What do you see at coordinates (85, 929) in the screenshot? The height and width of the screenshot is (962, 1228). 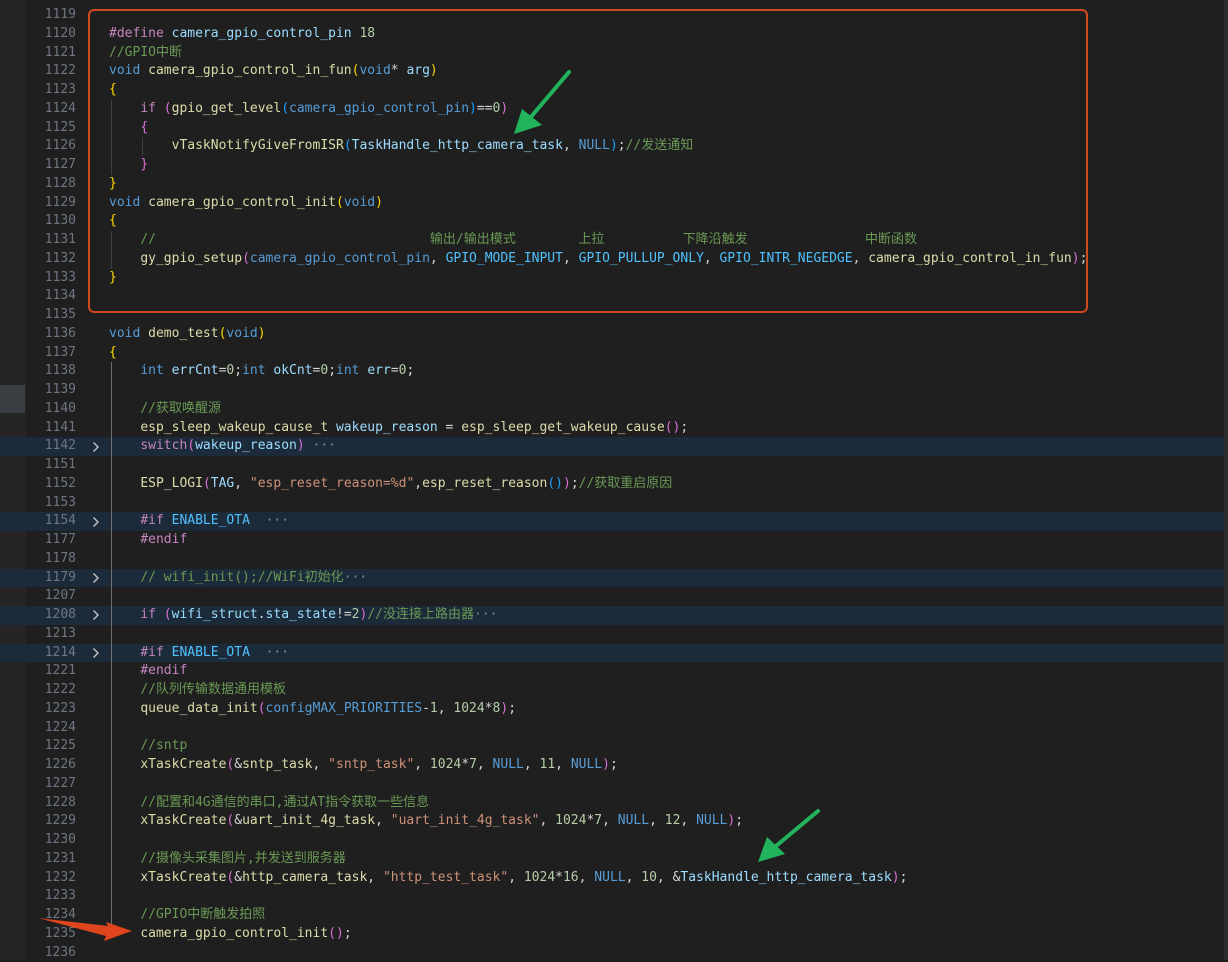 I see `red-arrow` at bounding box center [85, 929].